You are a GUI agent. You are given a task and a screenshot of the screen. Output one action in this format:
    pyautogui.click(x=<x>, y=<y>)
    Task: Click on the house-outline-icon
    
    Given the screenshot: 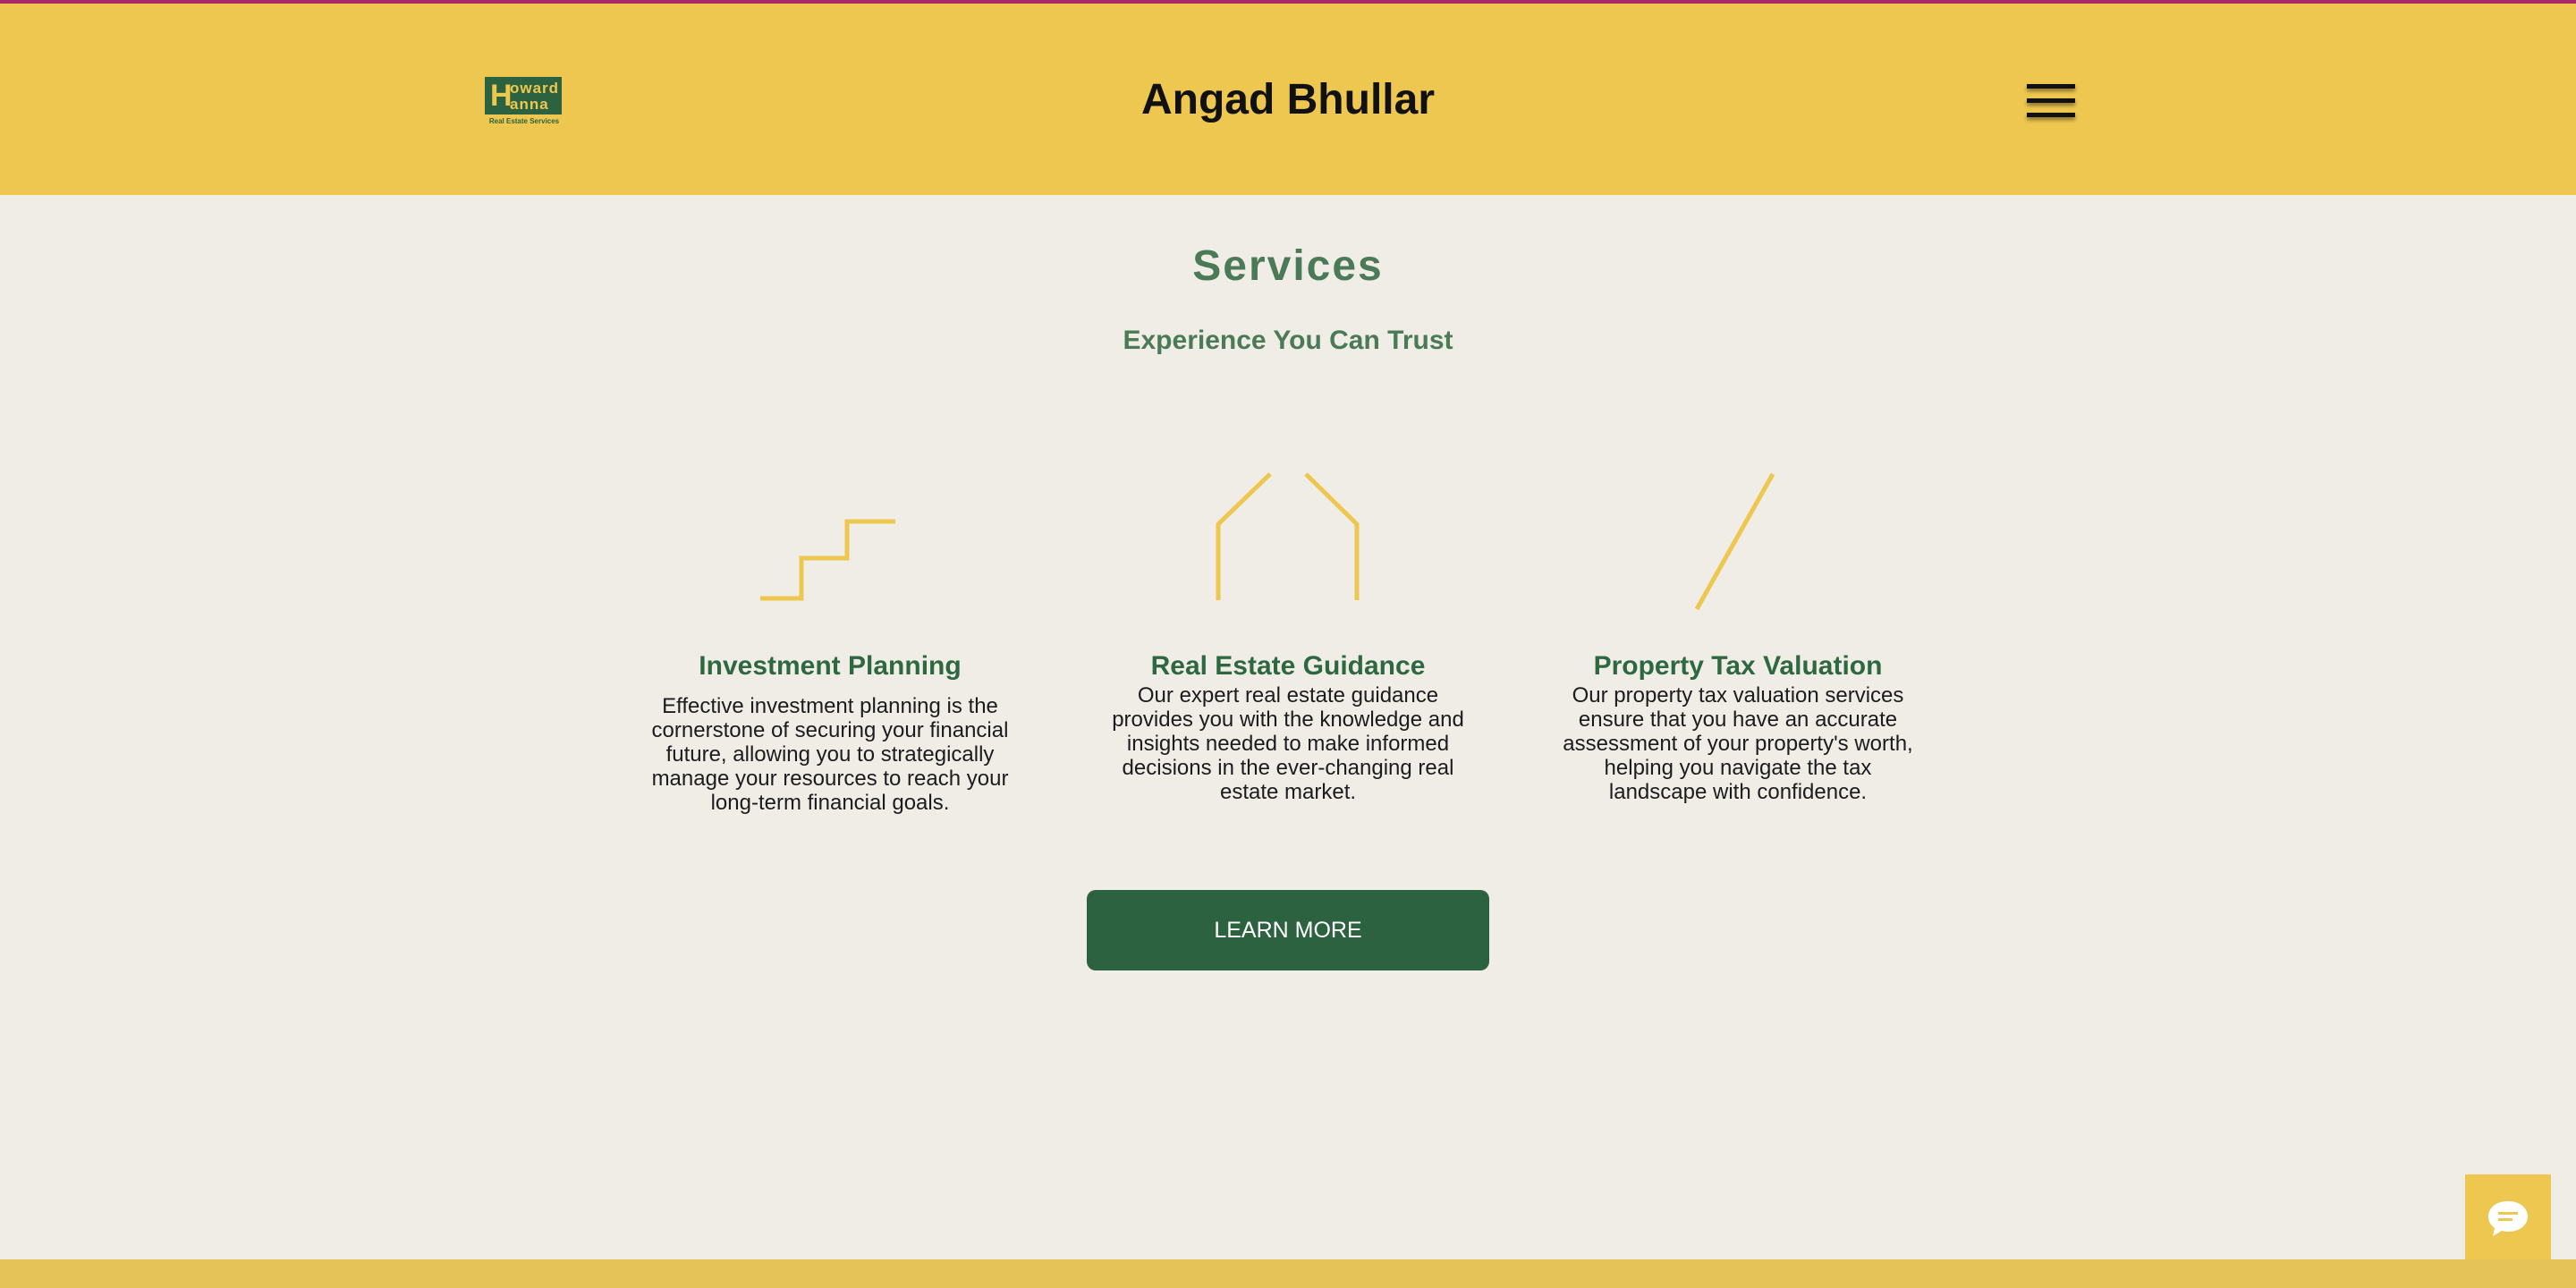 What is the action you would take?
    pyautogui.click(x=1288, y=536)
    